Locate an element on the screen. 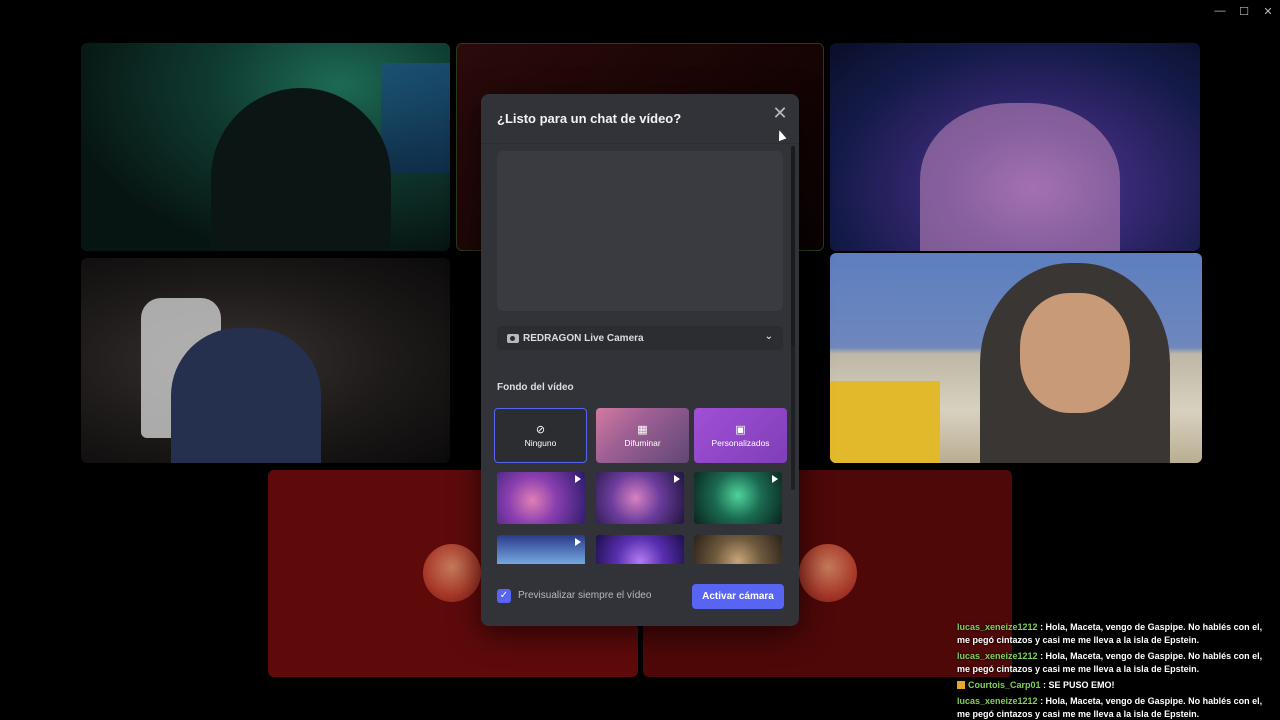 The width and height of the screenshot is (1280, 720). background-option-blur: ▦ Difuminar is located at coordinates (642, 435).